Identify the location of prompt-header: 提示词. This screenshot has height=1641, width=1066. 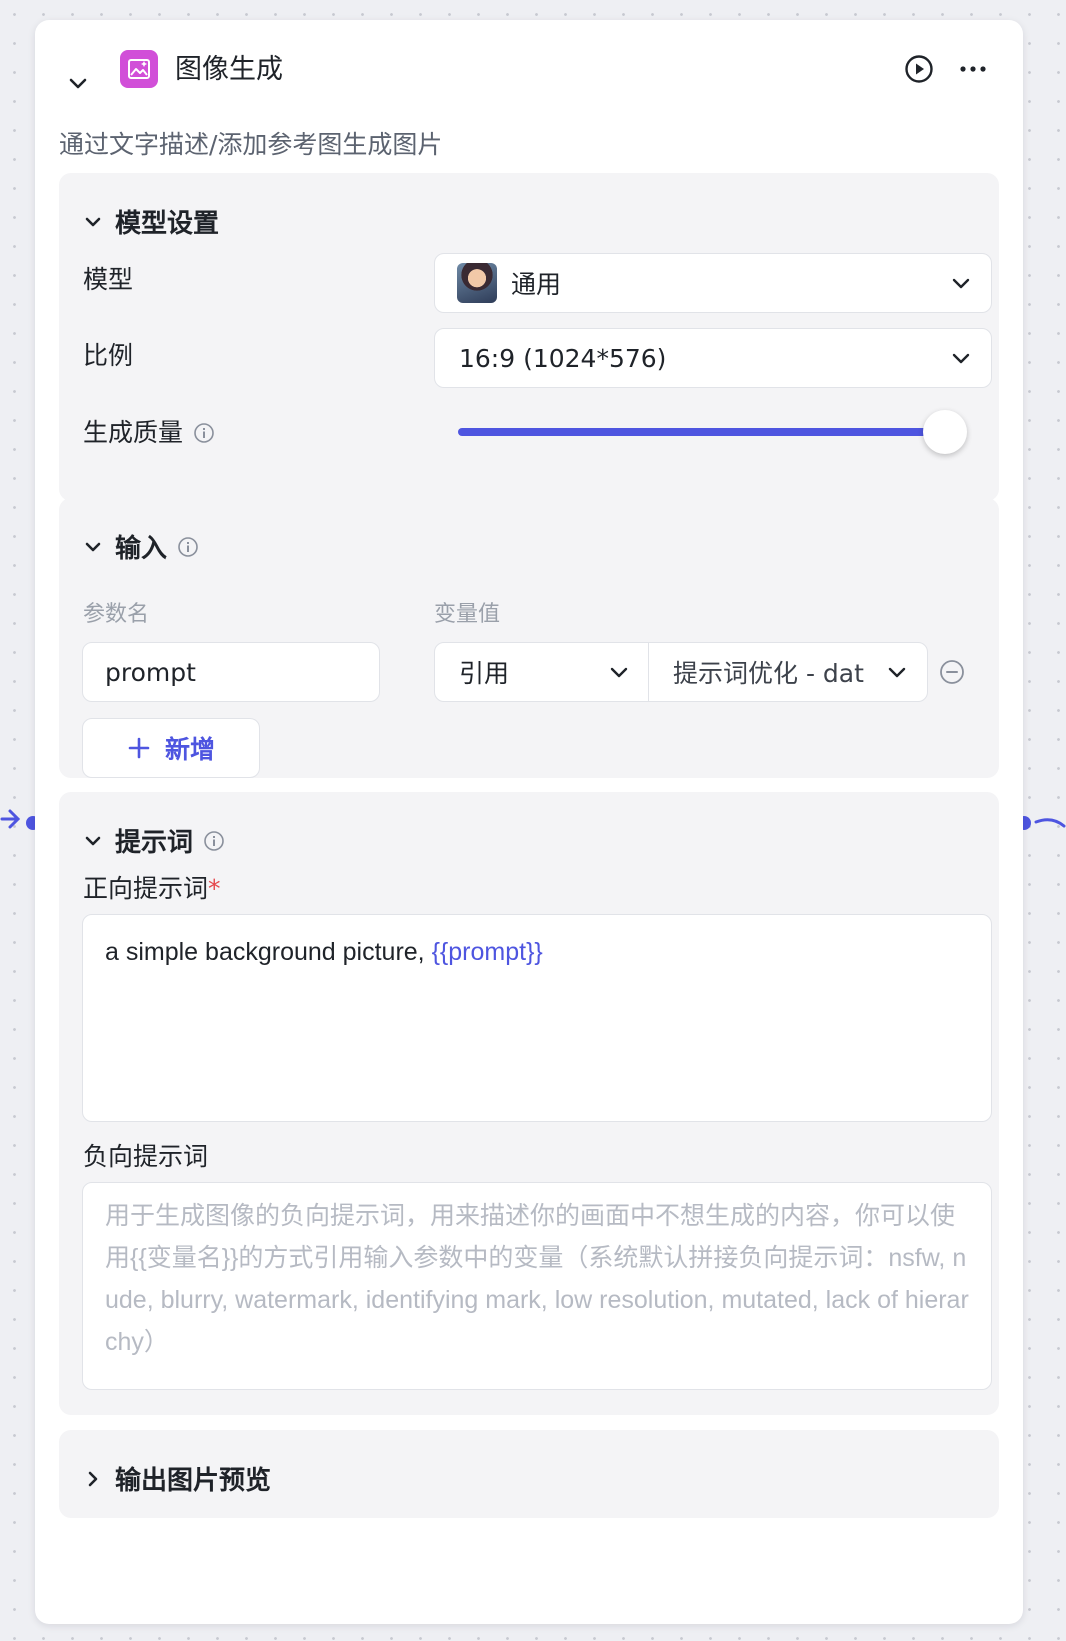
(153, 840).